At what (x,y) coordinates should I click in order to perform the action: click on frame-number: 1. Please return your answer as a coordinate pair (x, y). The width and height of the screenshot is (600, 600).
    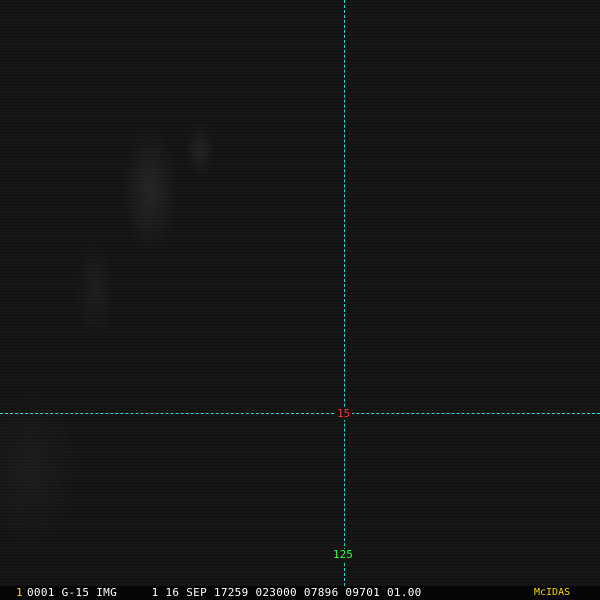
    Looking at the image, I should click on (19, 592).